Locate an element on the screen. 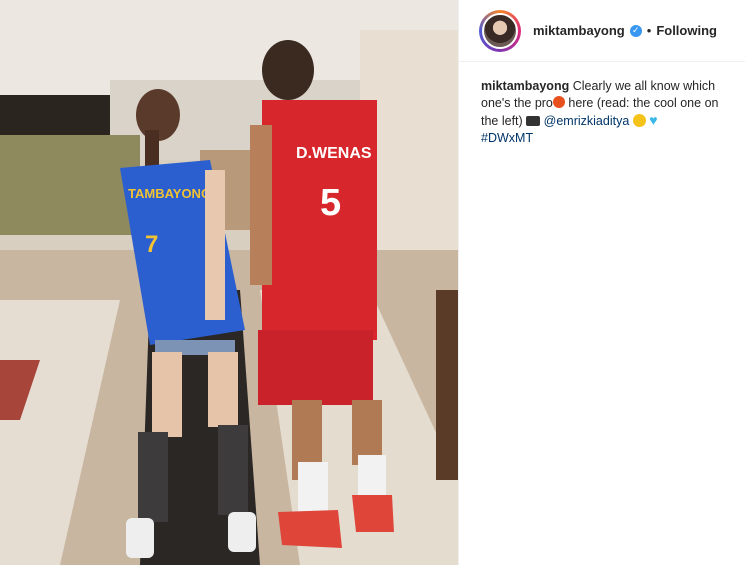 Image resolution: width=745 pixels, height=565 pixels. right-jersey-number: 5 is located at coordinates (330, 203).